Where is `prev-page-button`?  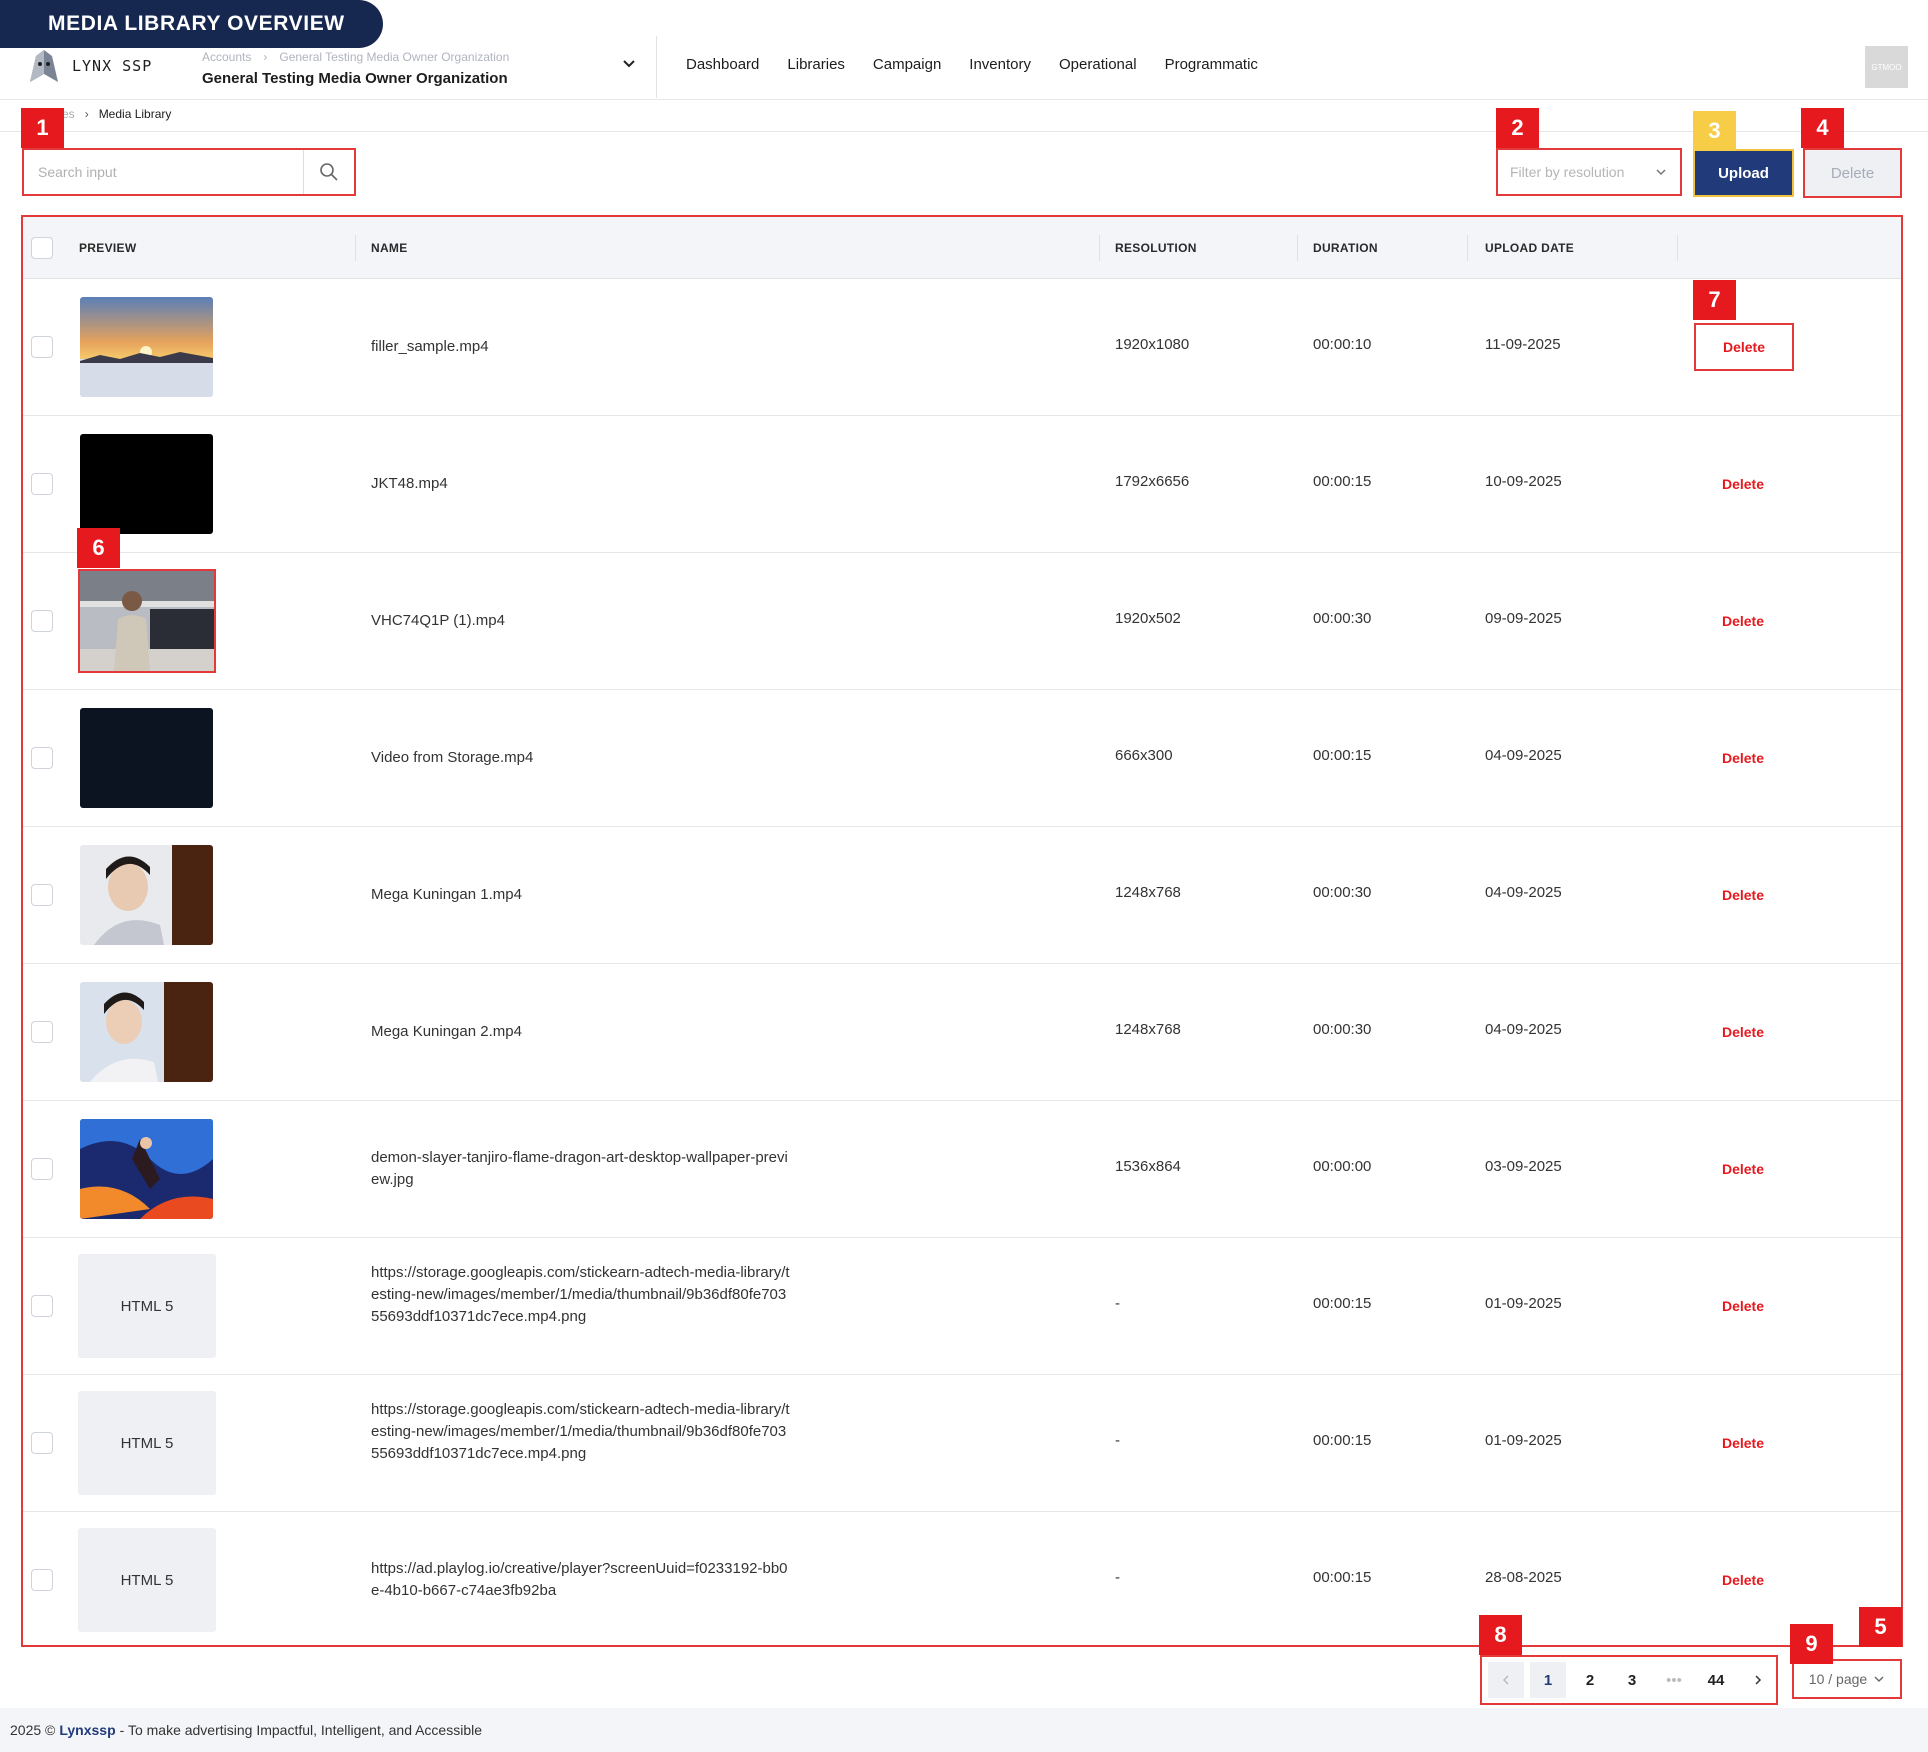 prev-page-button is located at coordinates (1506, 1680).